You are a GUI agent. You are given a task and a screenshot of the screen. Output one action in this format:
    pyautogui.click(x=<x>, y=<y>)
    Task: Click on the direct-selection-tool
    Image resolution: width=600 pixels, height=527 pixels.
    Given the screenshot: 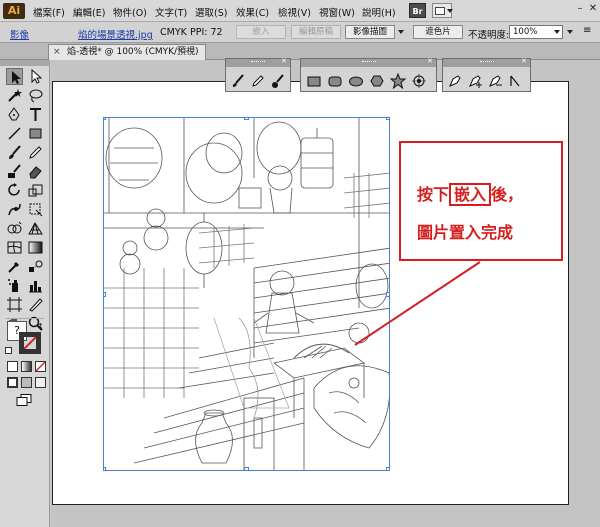 What is the action you would take?
    pyautogui.click(x=35, y=76)
    